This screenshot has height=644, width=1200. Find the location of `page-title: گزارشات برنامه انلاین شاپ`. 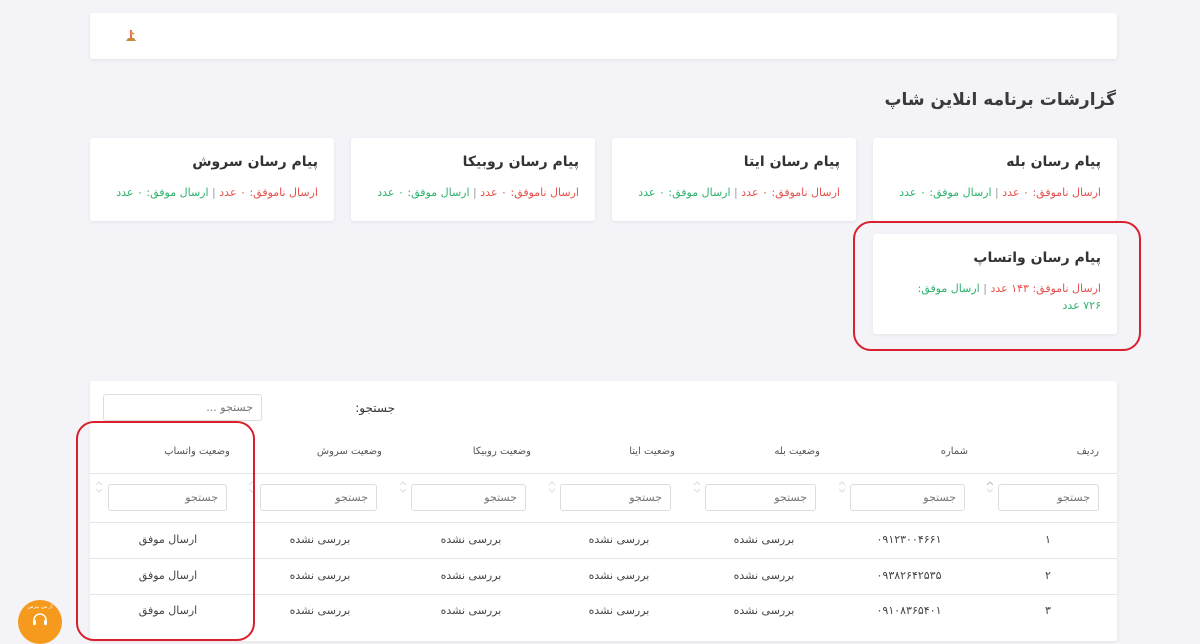

page-title: گزارشات برنامه انلاین شاپ is located at coordinates (1000, 100).